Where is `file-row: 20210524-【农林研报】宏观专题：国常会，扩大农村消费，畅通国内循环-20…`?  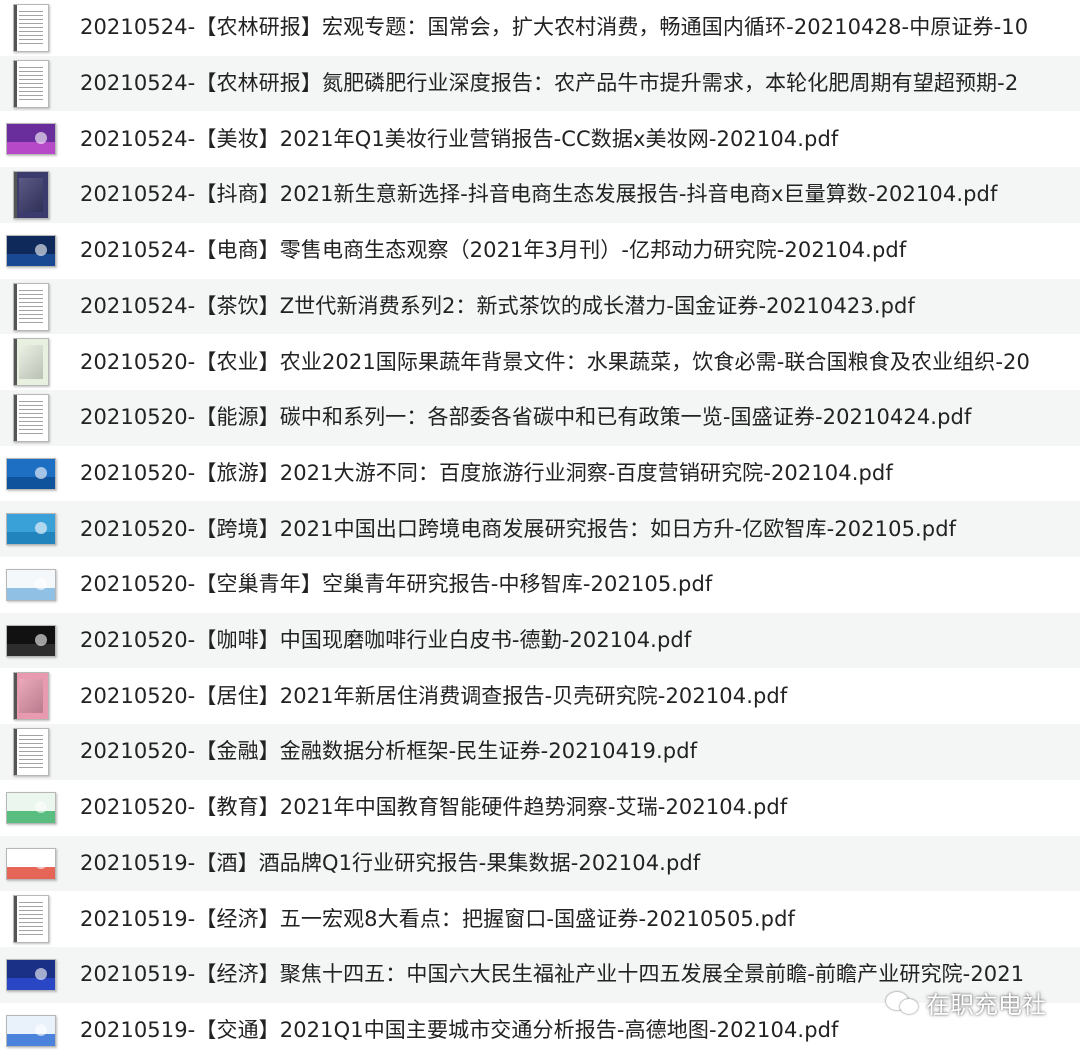 file-row: 20210524-【农林研报】宏观专题：国常会，扩大农村消费，畅通国内循环-20… is located at coordinates (540, 28).